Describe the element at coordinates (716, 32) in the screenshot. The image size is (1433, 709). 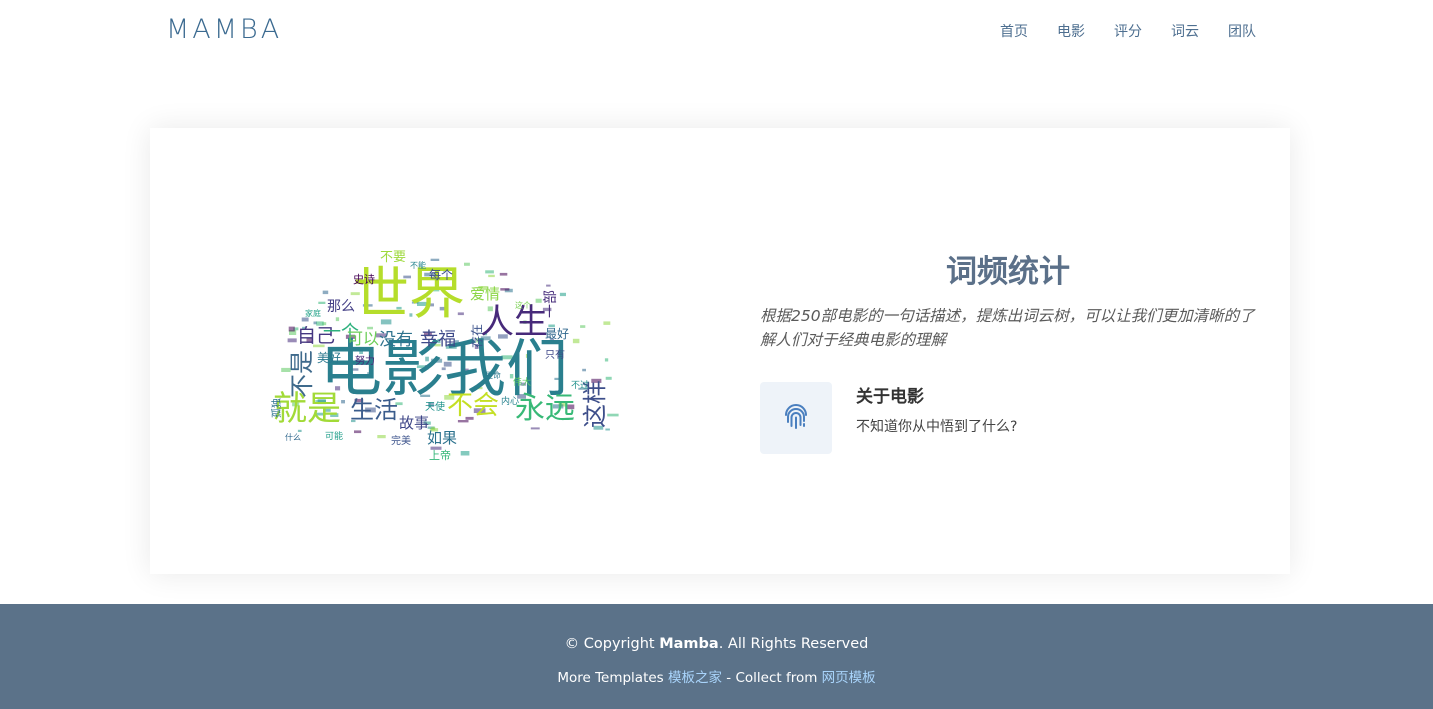
I see `site-header: MAMBA 首页 电影 评分 词云 团队` at that location.